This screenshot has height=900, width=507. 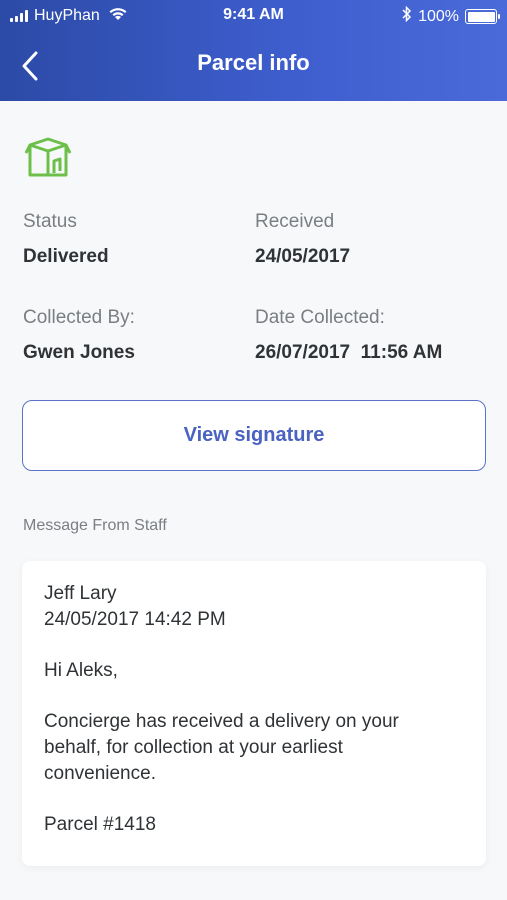 I want to click on received-value: 24/05/2017, so click(x=303, y=256).